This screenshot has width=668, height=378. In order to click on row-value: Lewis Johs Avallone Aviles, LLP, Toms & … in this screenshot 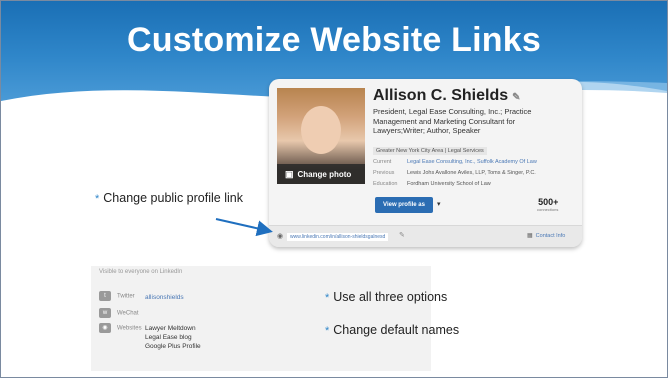, I will do `click(471, 173)`.